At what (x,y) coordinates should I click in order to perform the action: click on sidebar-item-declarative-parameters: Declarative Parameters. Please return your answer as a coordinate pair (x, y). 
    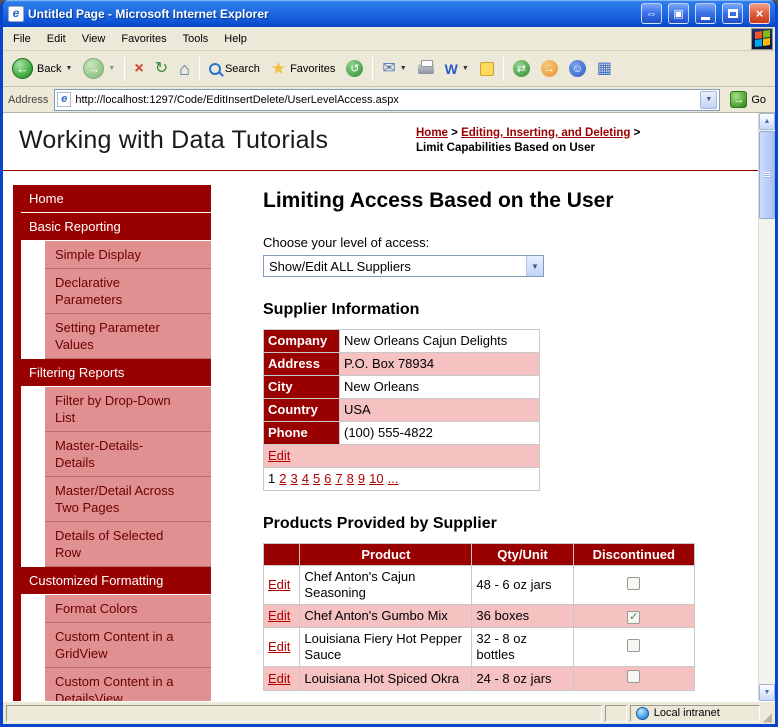
    Looking at the image, I should click on (128, 291).